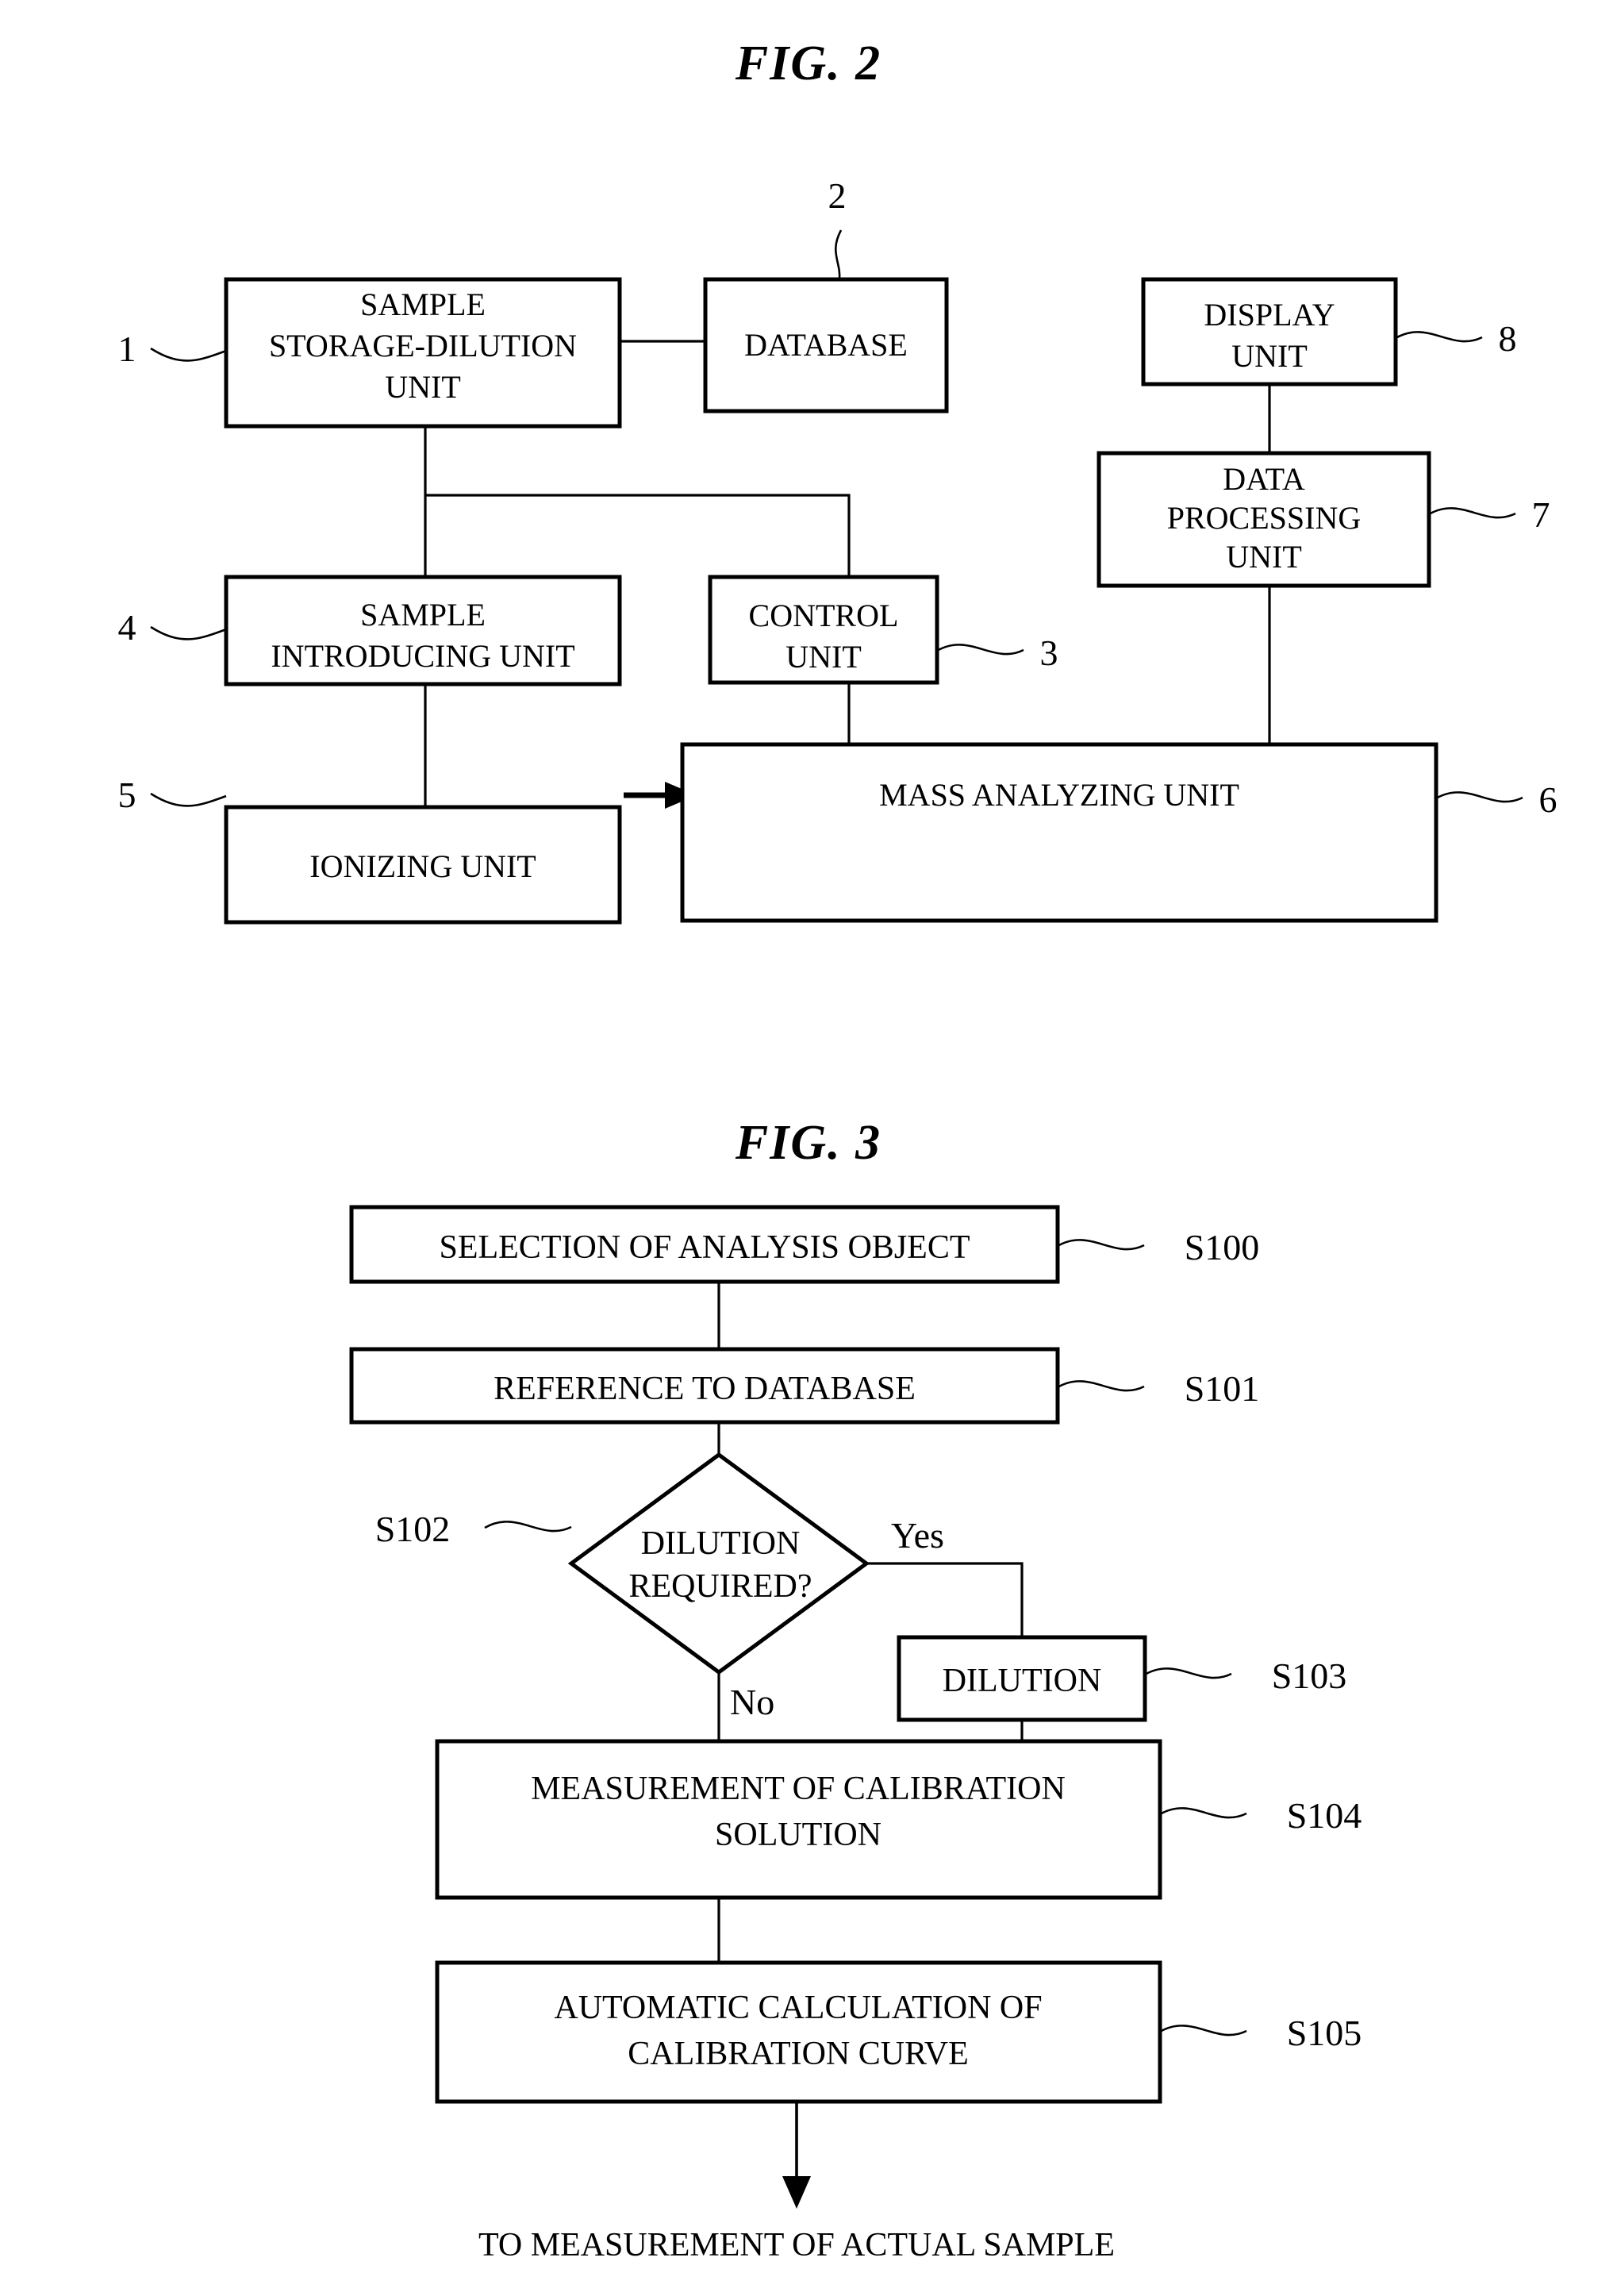  Describe the element at coordinates (1222, 1388) in the screenshot. I see `reference-numeral-s101: S101` at that location.